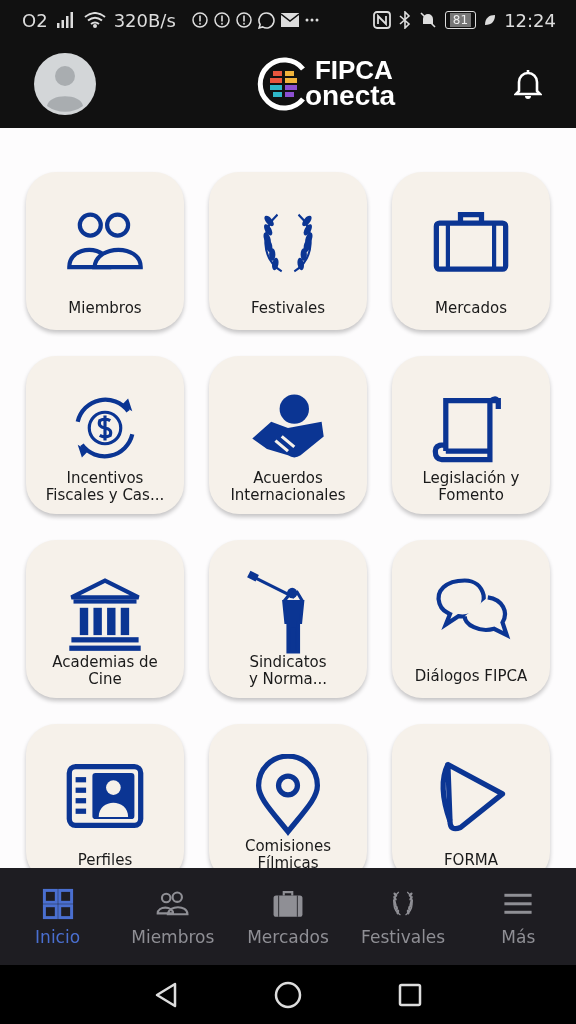  What do you see at coordinates (287, 916) in the screenshot?
I see `nav-tab: Mercados` at bounding box center [287, 916].